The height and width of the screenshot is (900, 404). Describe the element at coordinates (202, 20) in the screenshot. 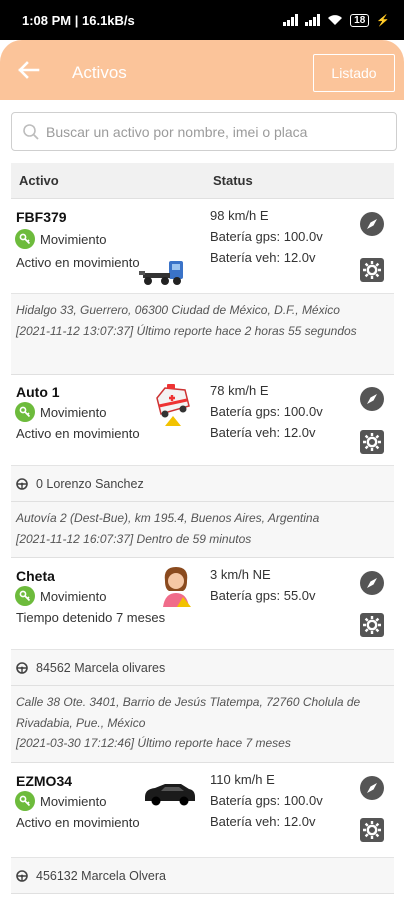

I see `status-bar: 1:08 PM | 16.1kB/s 18 ⚡` at that location.